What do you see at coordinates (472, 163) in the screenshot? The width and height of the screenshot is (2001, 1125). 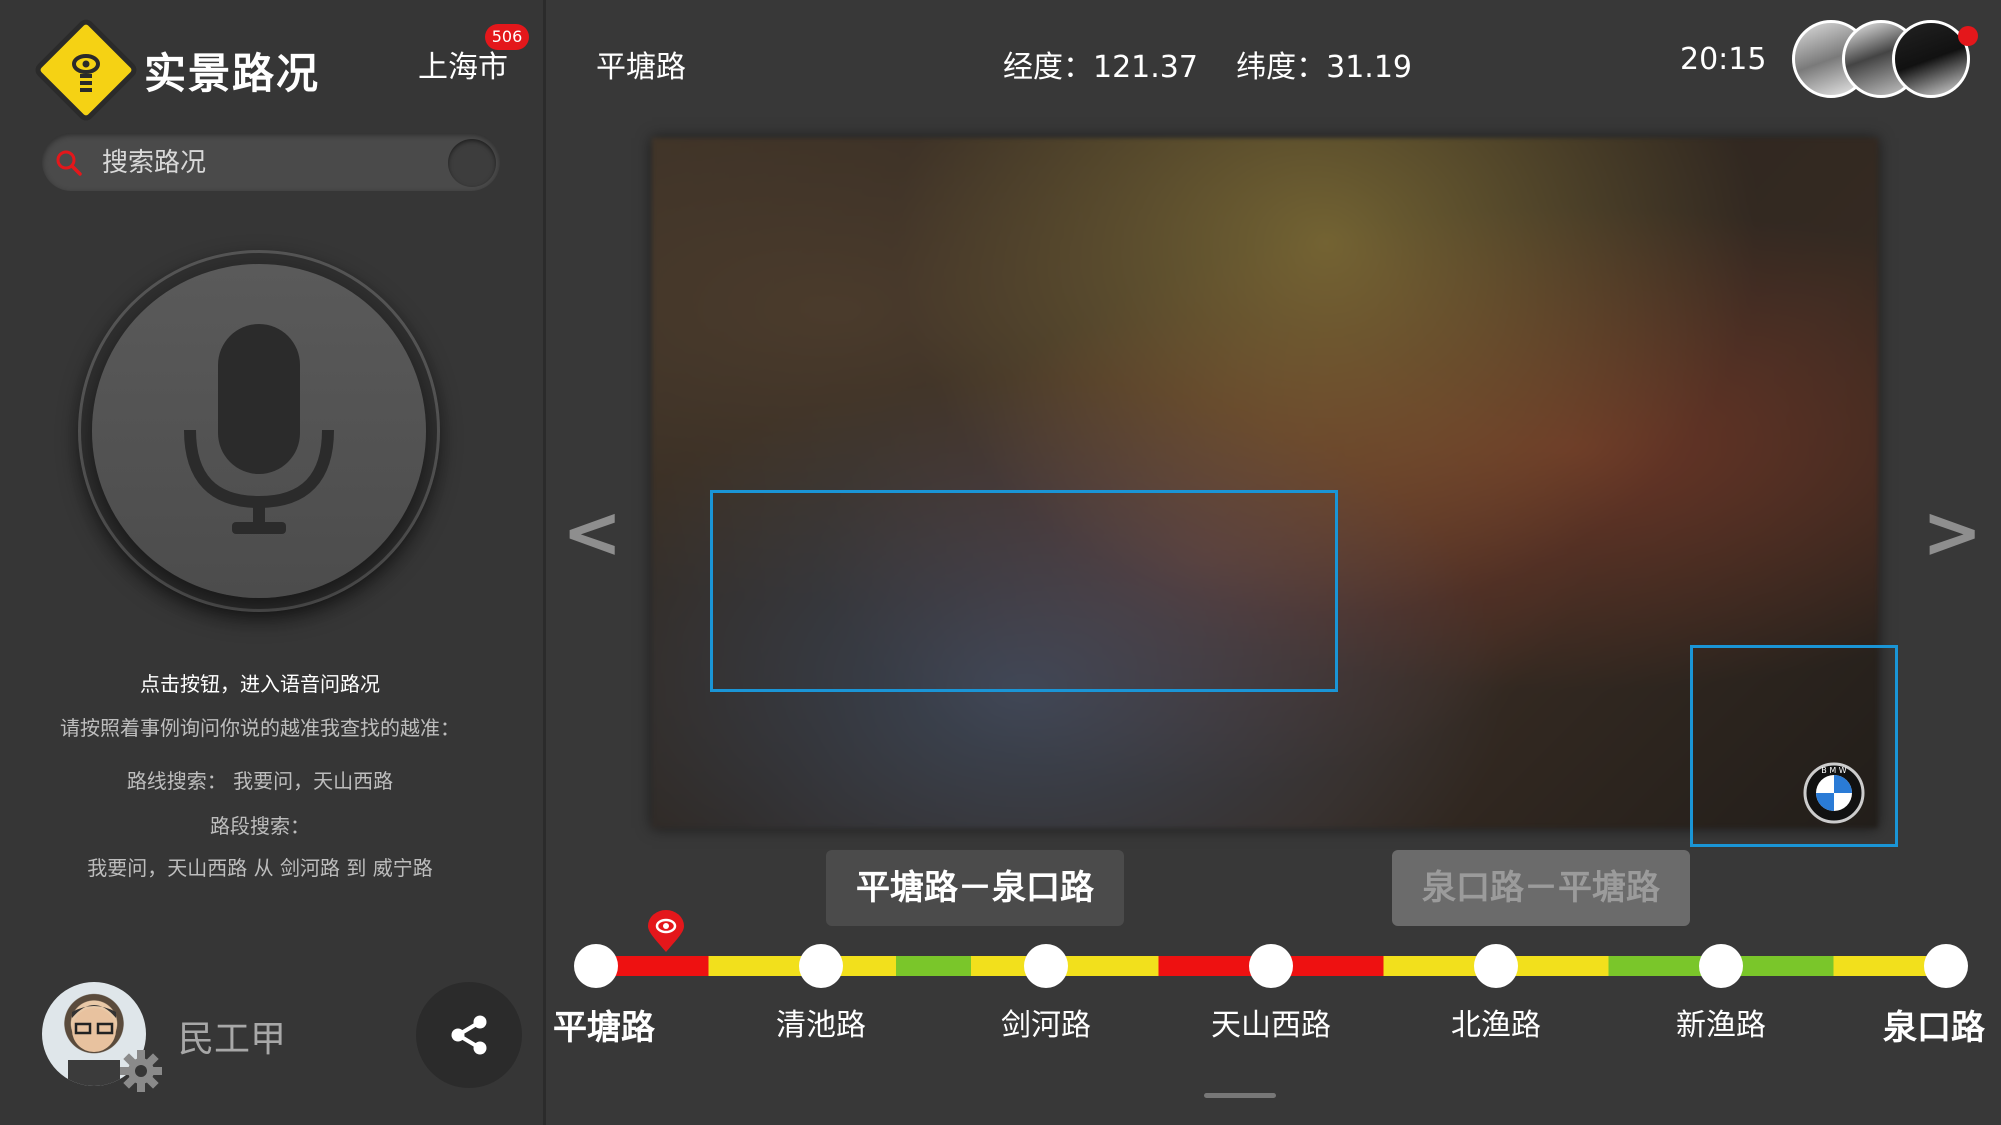 I see `search-submit-button` at bounding box center [472, 163].